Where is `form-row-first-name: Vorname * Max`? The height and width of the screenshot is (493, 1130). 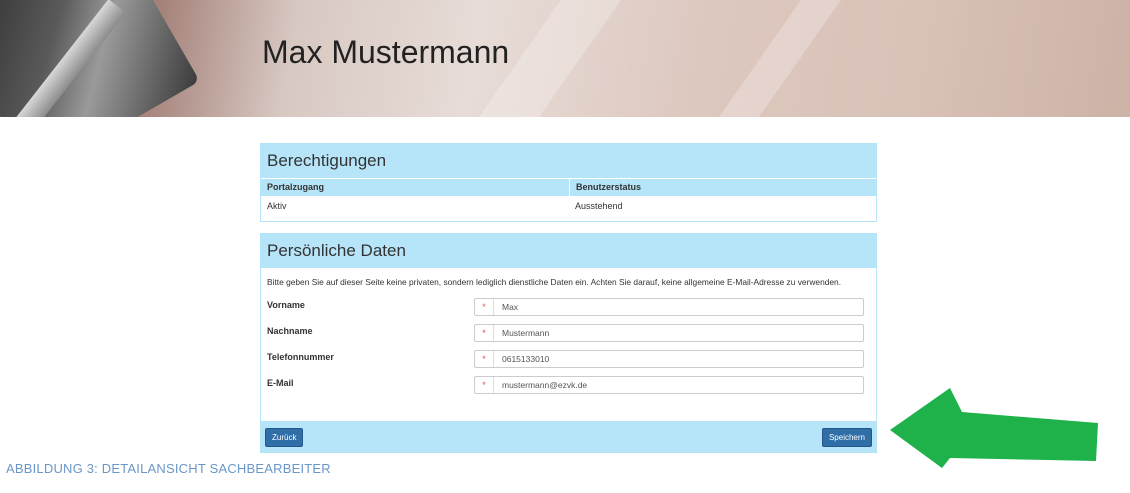
form-row-first-name: Vorname * Max is located at coordinates (568, 309).